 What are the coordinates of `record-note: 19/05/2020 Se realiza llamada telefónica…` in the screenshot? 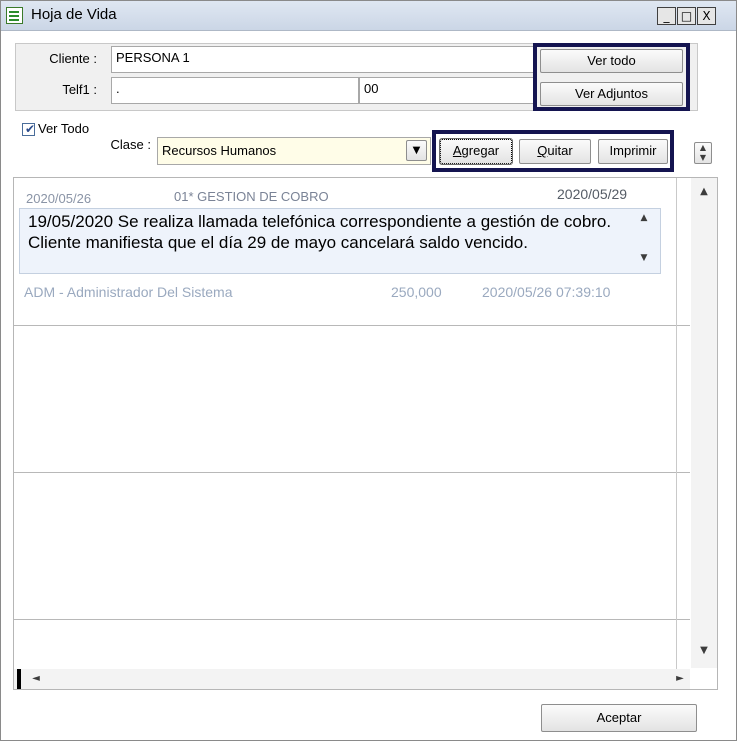 It's located at (340, 241).